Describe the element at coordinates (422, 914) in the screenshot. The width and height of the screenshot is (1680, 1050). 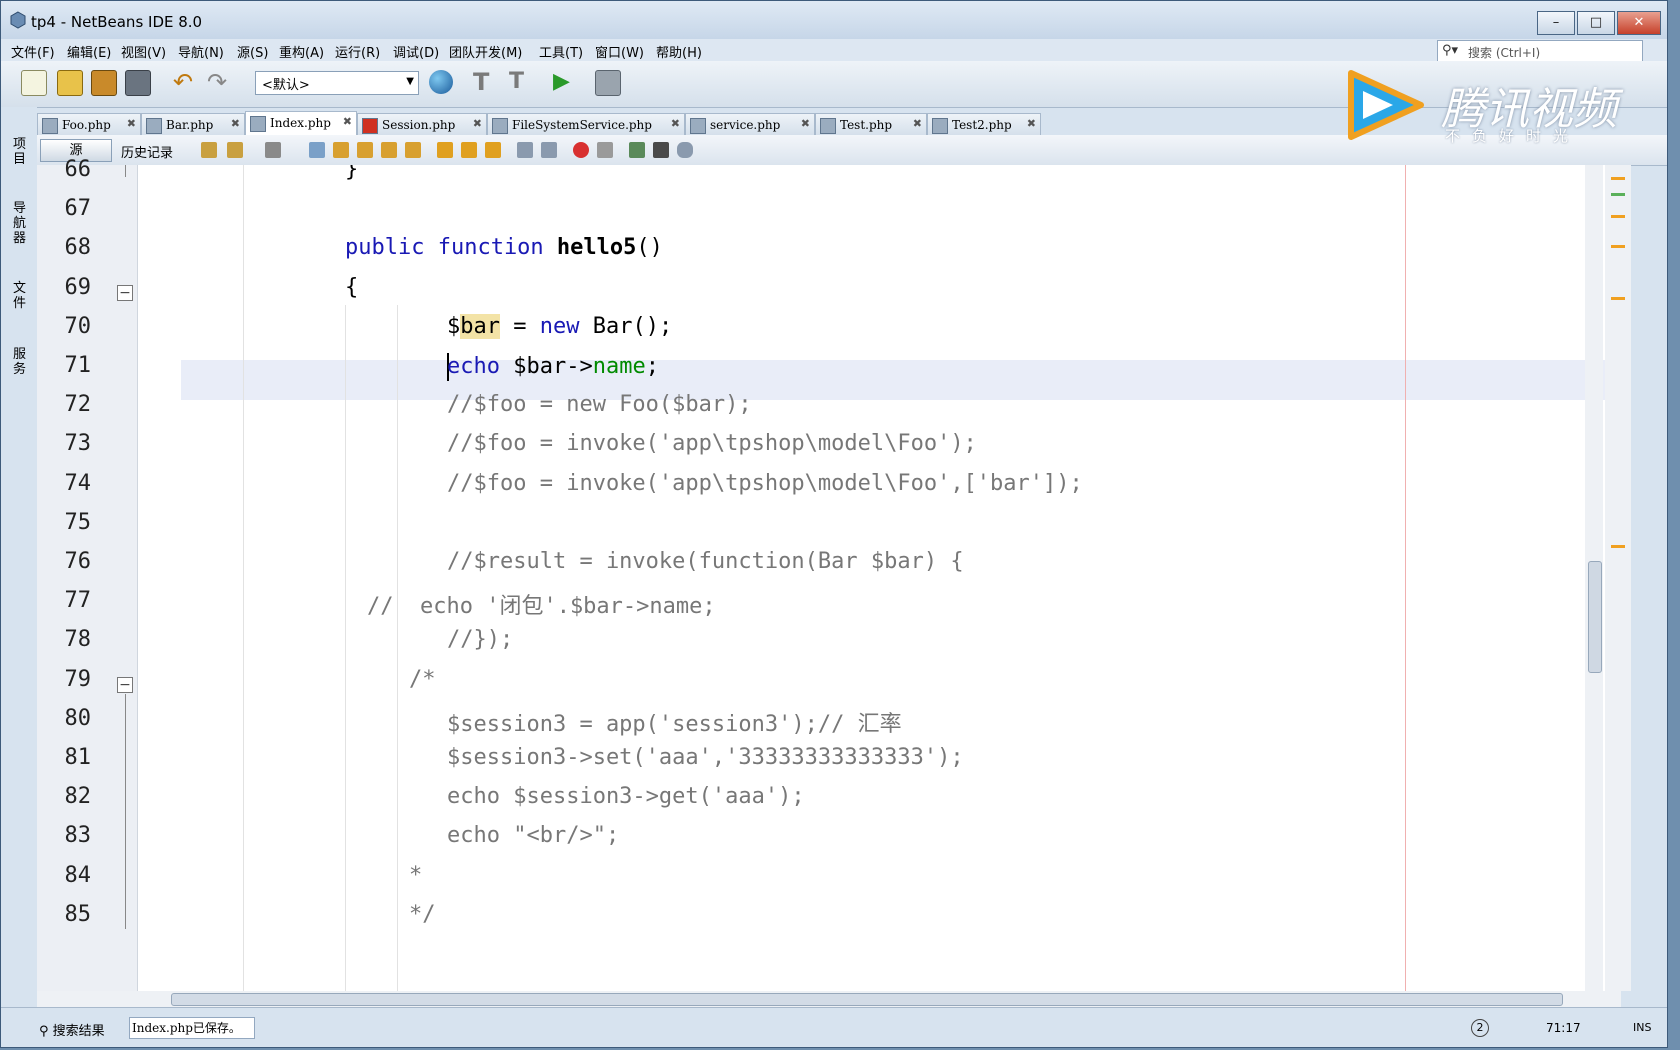
I see `code-line: */` at that location.